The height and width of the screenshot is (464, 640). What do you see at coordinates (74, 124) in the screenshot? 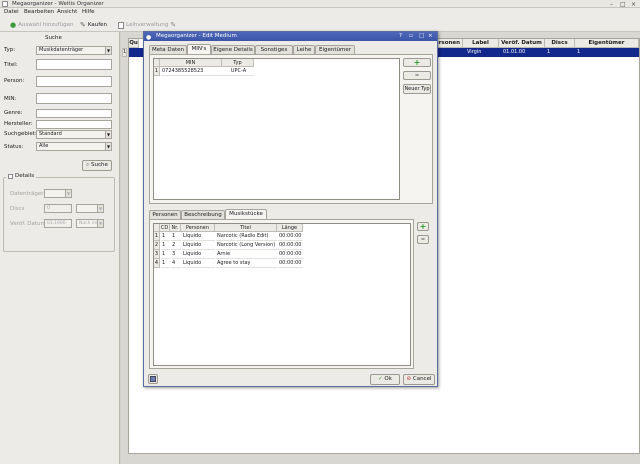
I see `maker-input` at bounding box center [74, 124].